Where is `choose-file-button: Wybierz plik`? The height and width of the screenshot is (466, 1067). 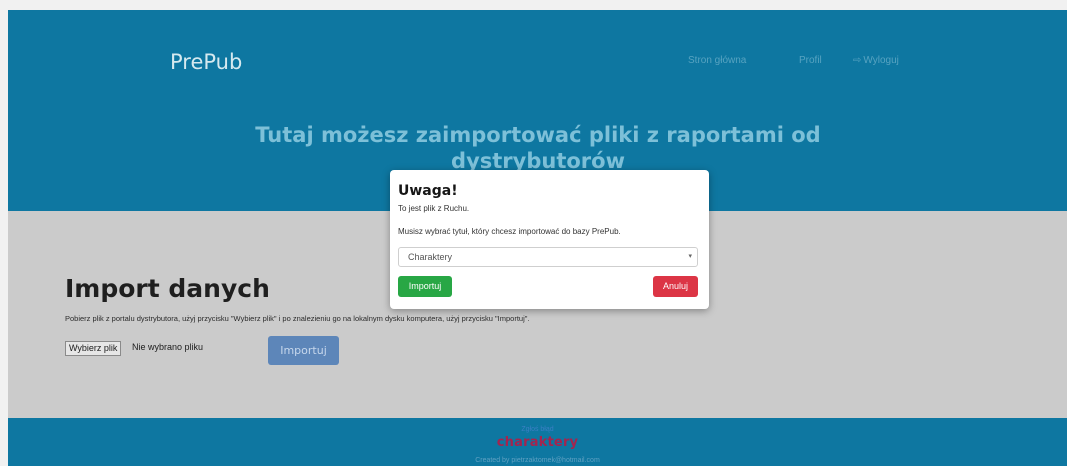
choose-file-button: Wybierz plik is located at coordinates (93, 348).